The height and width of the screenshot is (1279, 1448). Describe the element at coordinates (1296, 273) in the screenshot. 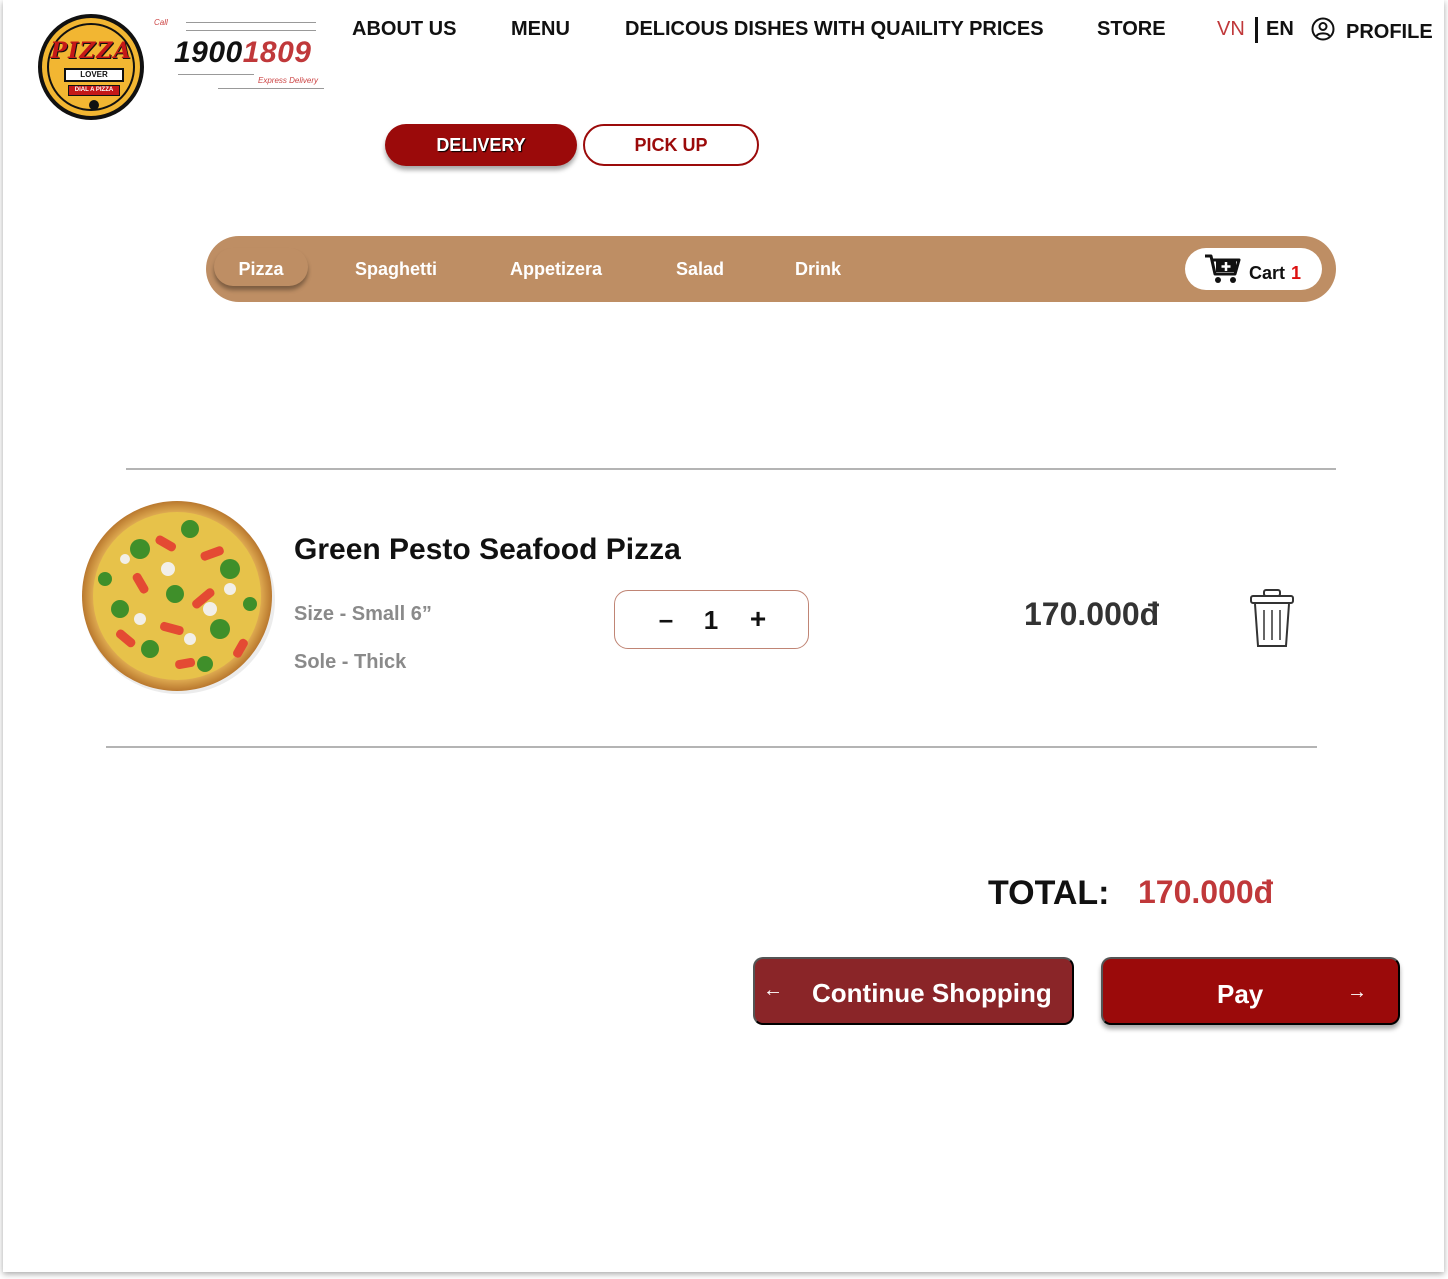

I see `cart-count-badge: 1` at that location.